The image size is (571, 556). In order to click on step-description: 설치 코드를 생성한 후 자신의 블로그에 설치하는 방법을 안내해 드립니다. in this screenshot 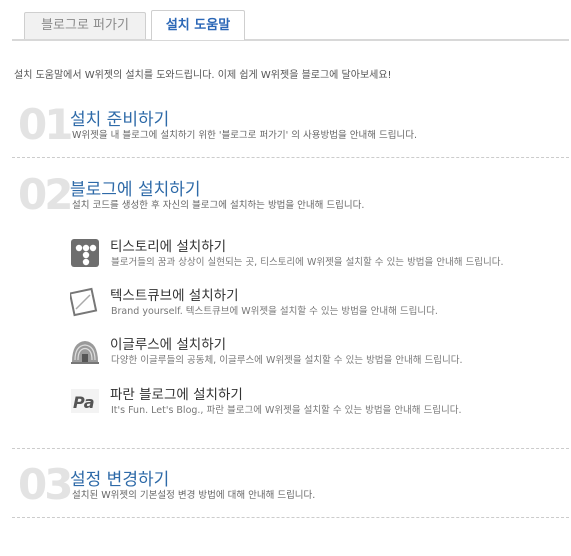, I will do `click(218, 205)`.